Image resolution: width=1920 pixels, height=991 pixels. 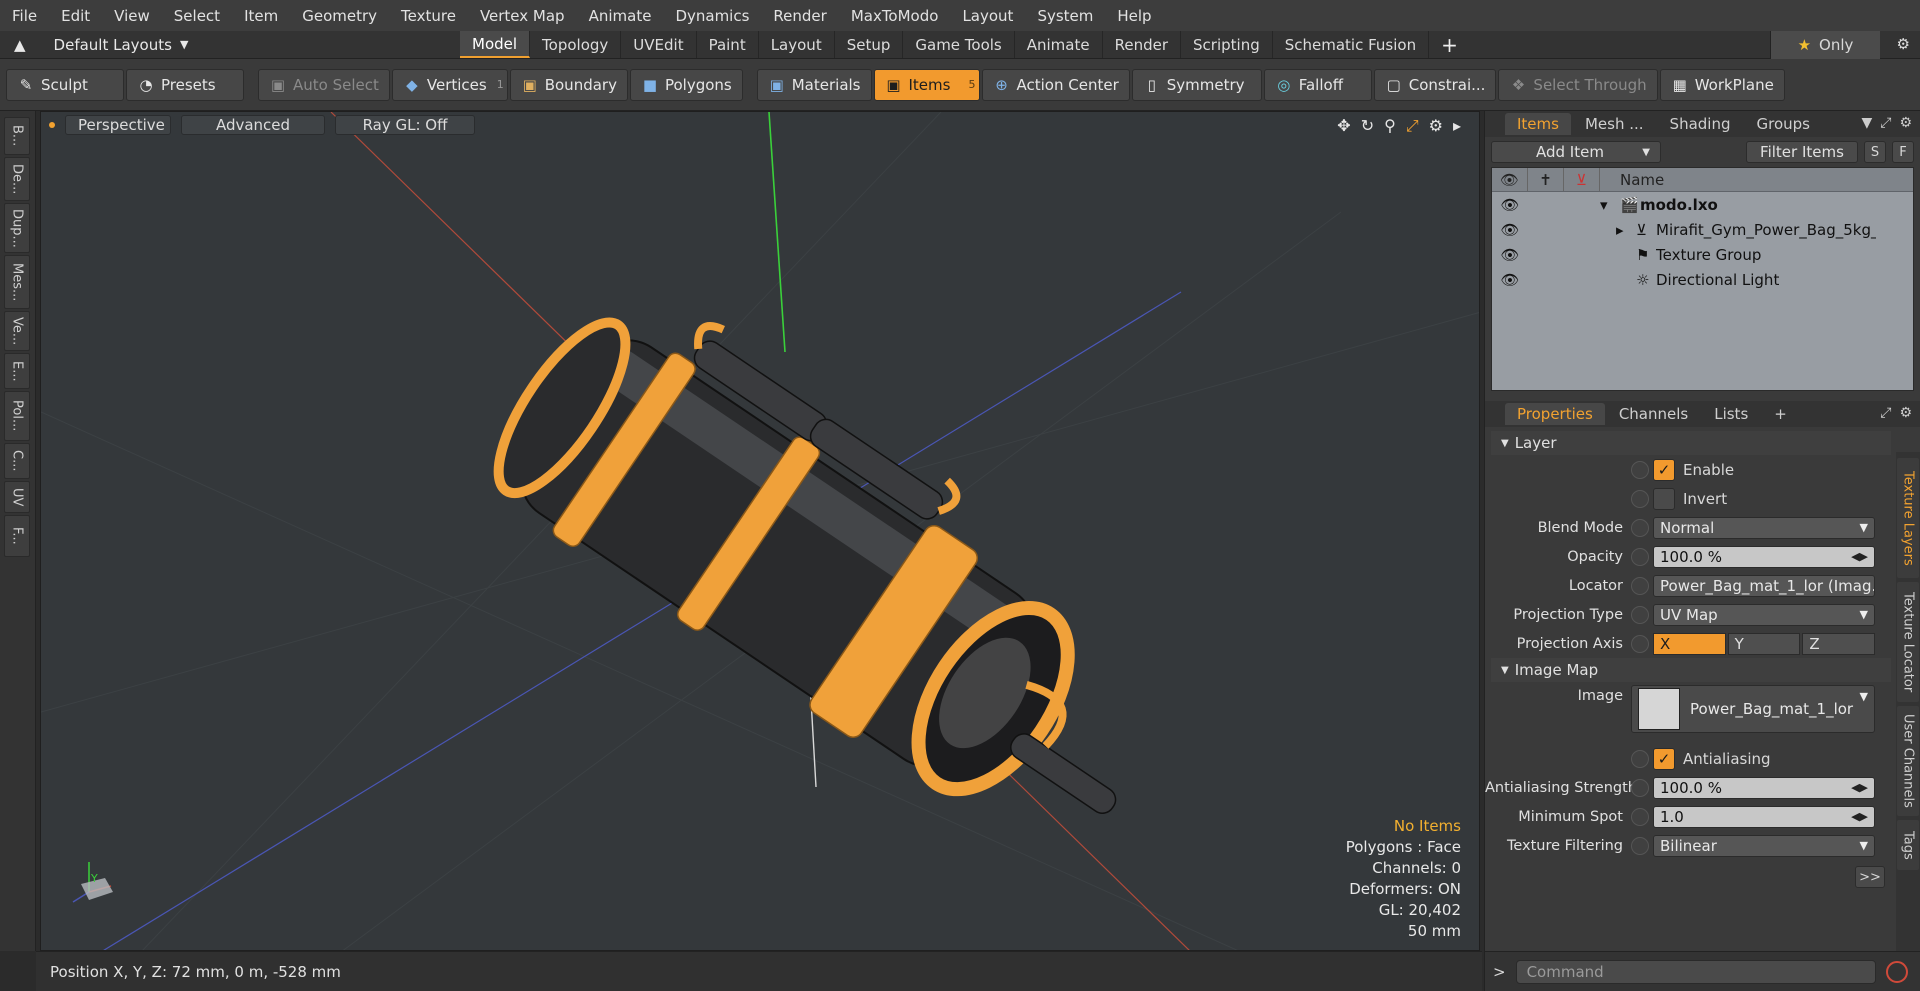 I want to click on tab-tags: Tags, so click(x=1908, y=845).